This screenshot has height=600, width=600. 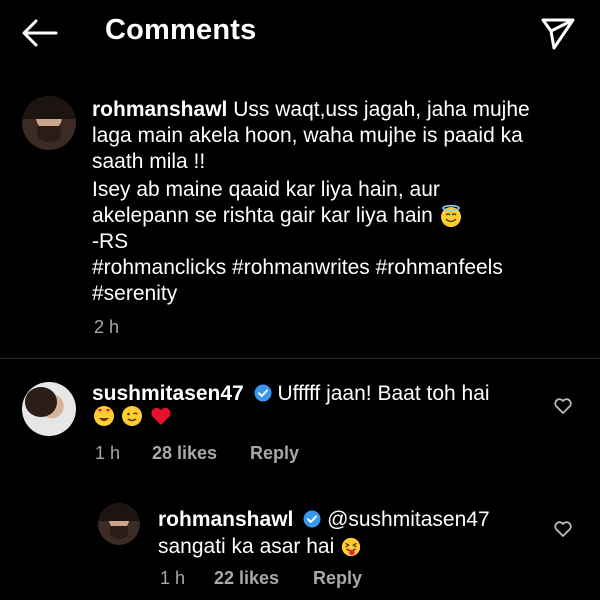 What do you see at coordinates (246, 578) in the screenshot?
I see `reply-likes: 22 likes` at bounding box center [246, 578].